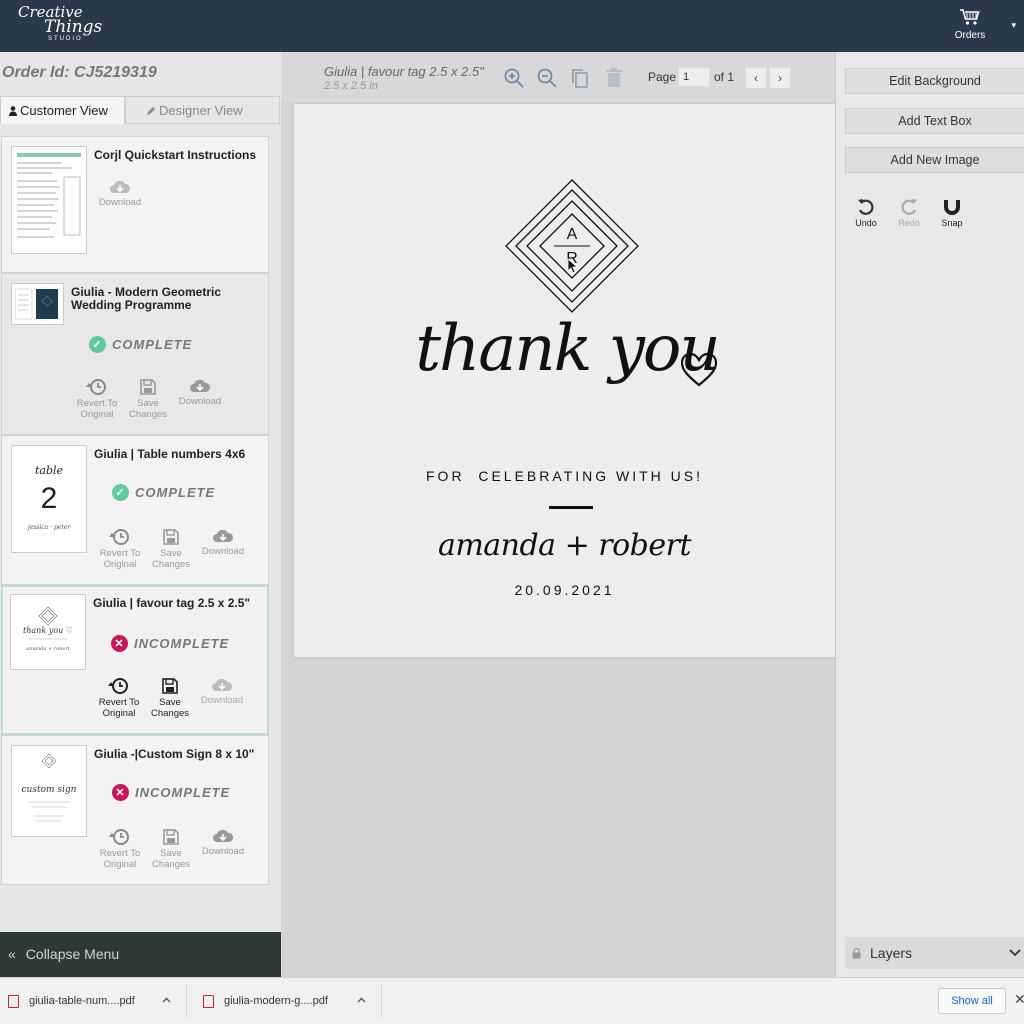 This screenshot has width=1024, height=1024. I want to click on product-card: Corjl Quickstart Instructions Download, so click(135, 204).